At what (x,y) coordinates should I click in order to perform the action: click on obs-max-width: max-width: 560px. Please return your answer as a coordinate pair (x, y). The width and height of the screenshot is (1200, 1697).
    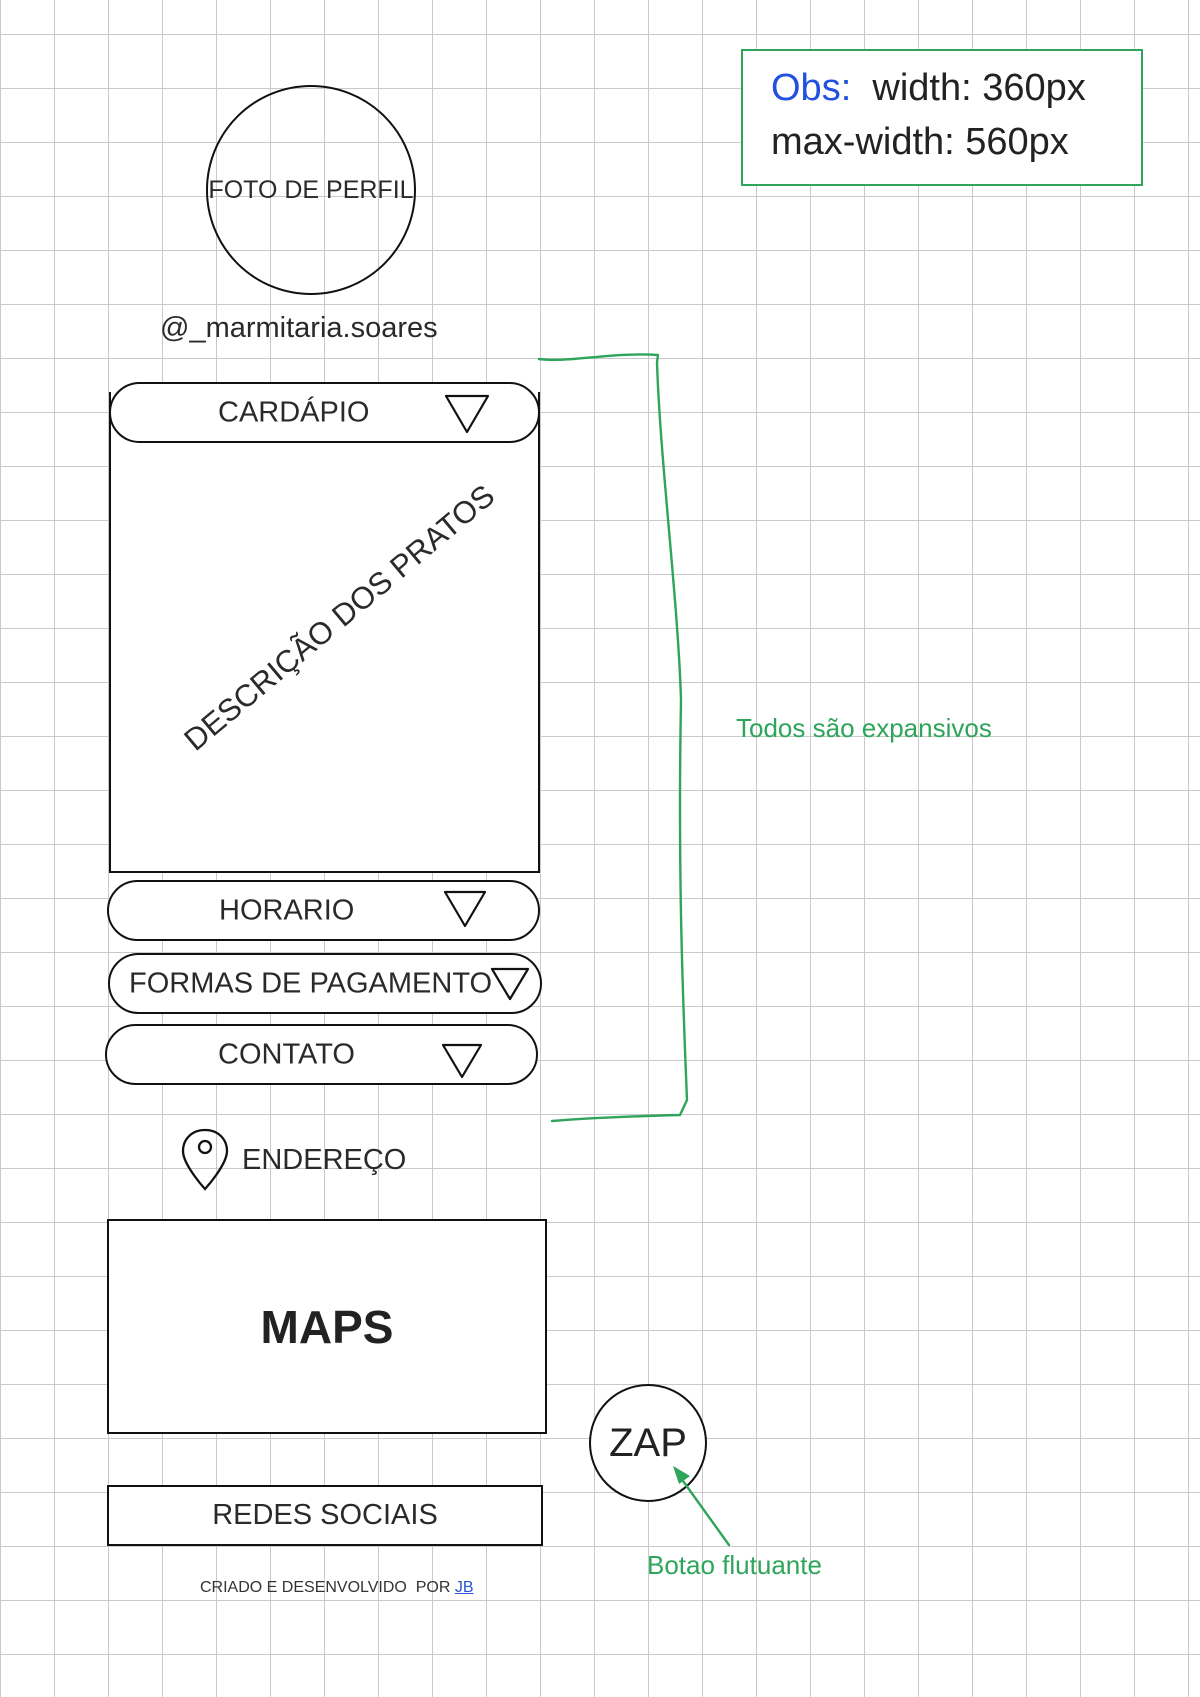
    Looking at the image, I should click on (920, 142).